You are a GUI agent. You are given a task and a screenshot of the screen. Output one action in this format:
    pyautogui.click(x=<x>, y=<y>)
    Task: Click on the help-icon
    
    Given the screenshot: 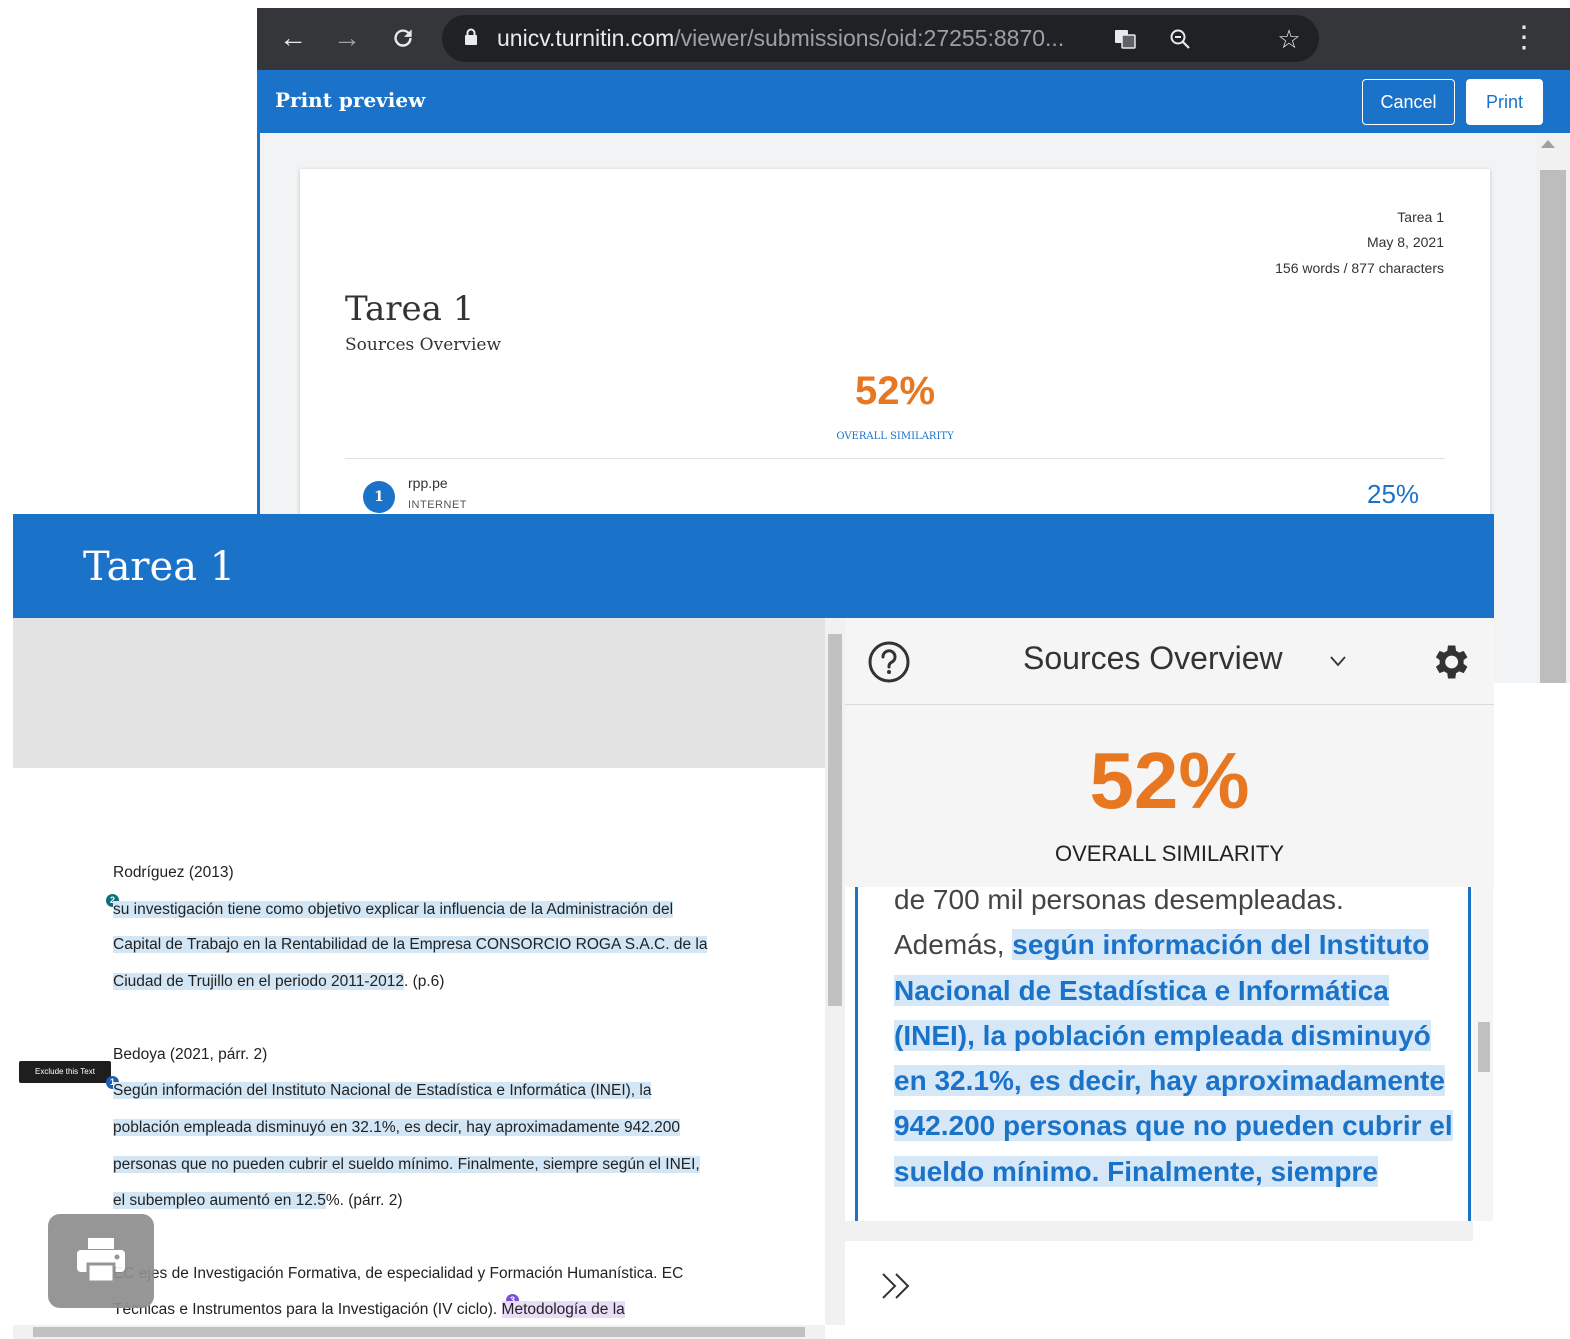 What is the action you would take?
    pyautogui.click(x=889, y=662)
    